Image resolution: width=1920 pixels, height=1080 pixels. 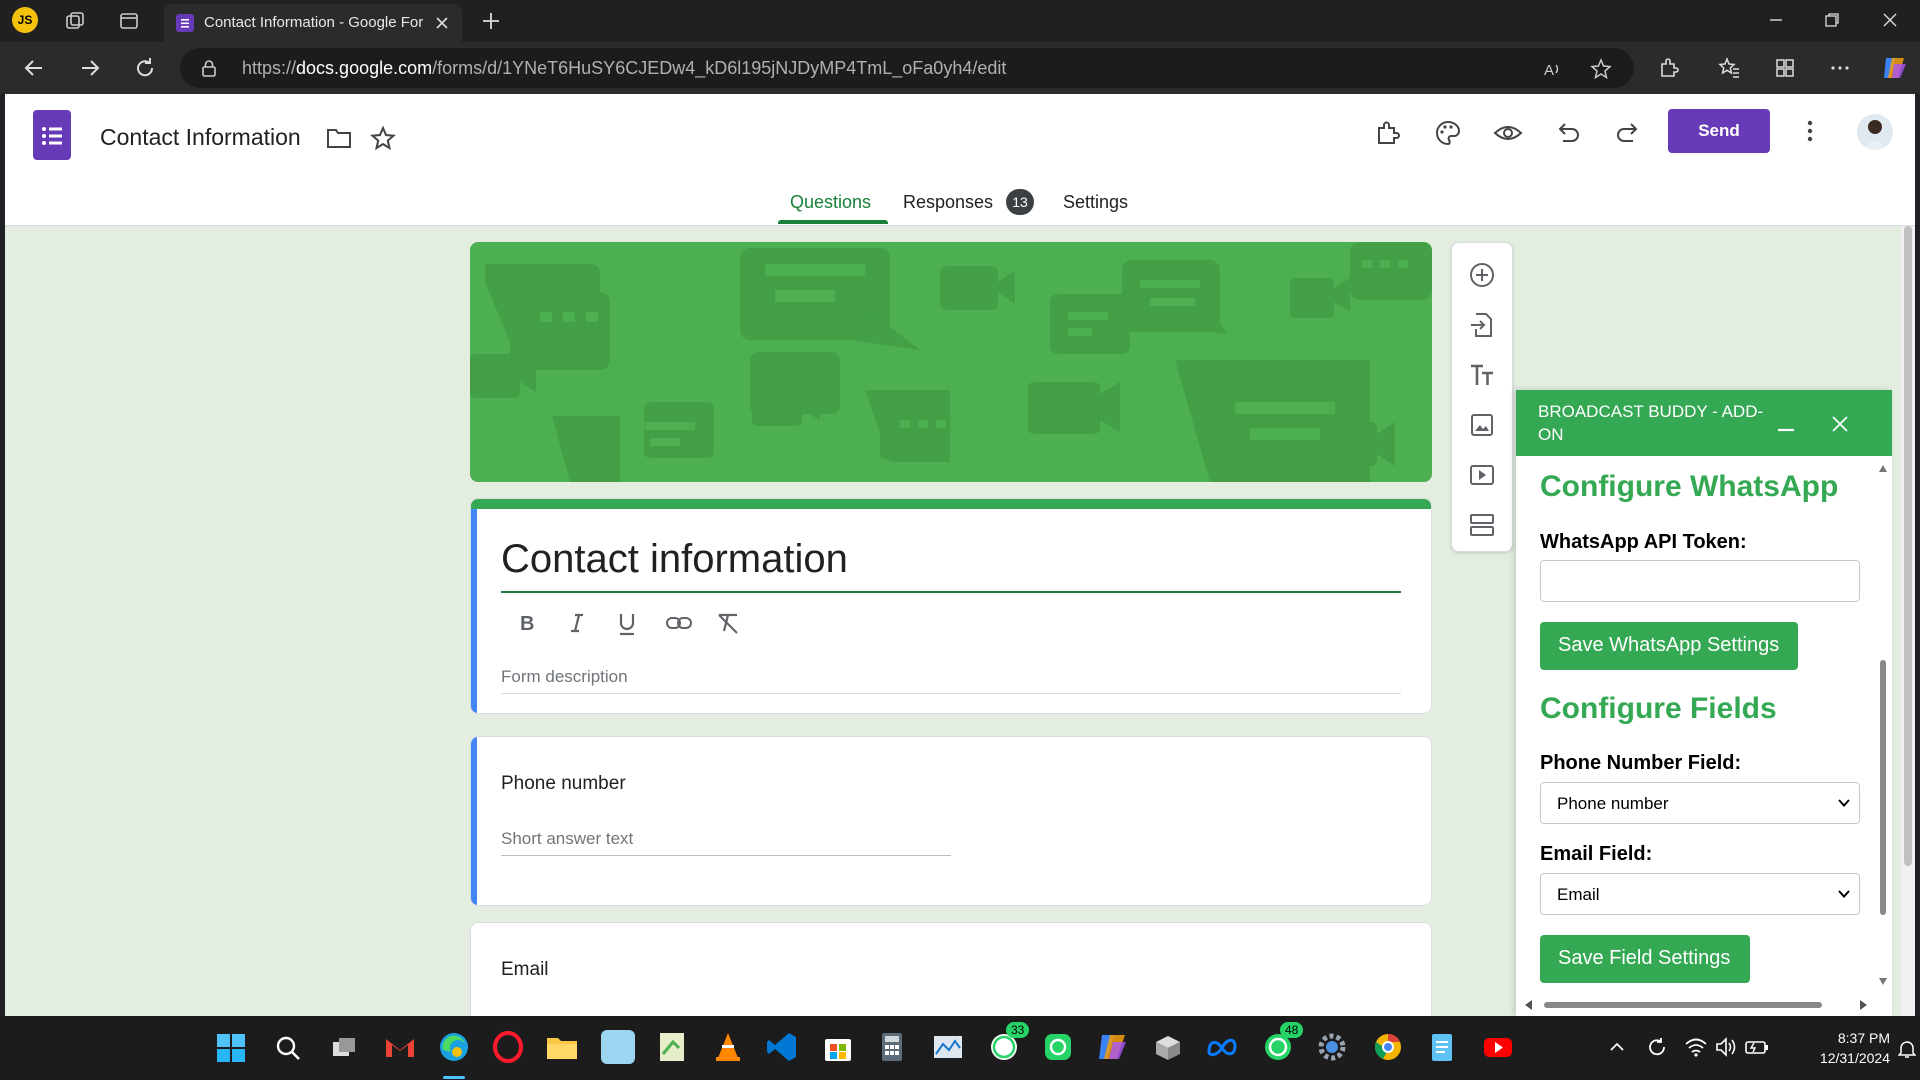 I want to click on close-window-icon, so click(x=1890, y=20).